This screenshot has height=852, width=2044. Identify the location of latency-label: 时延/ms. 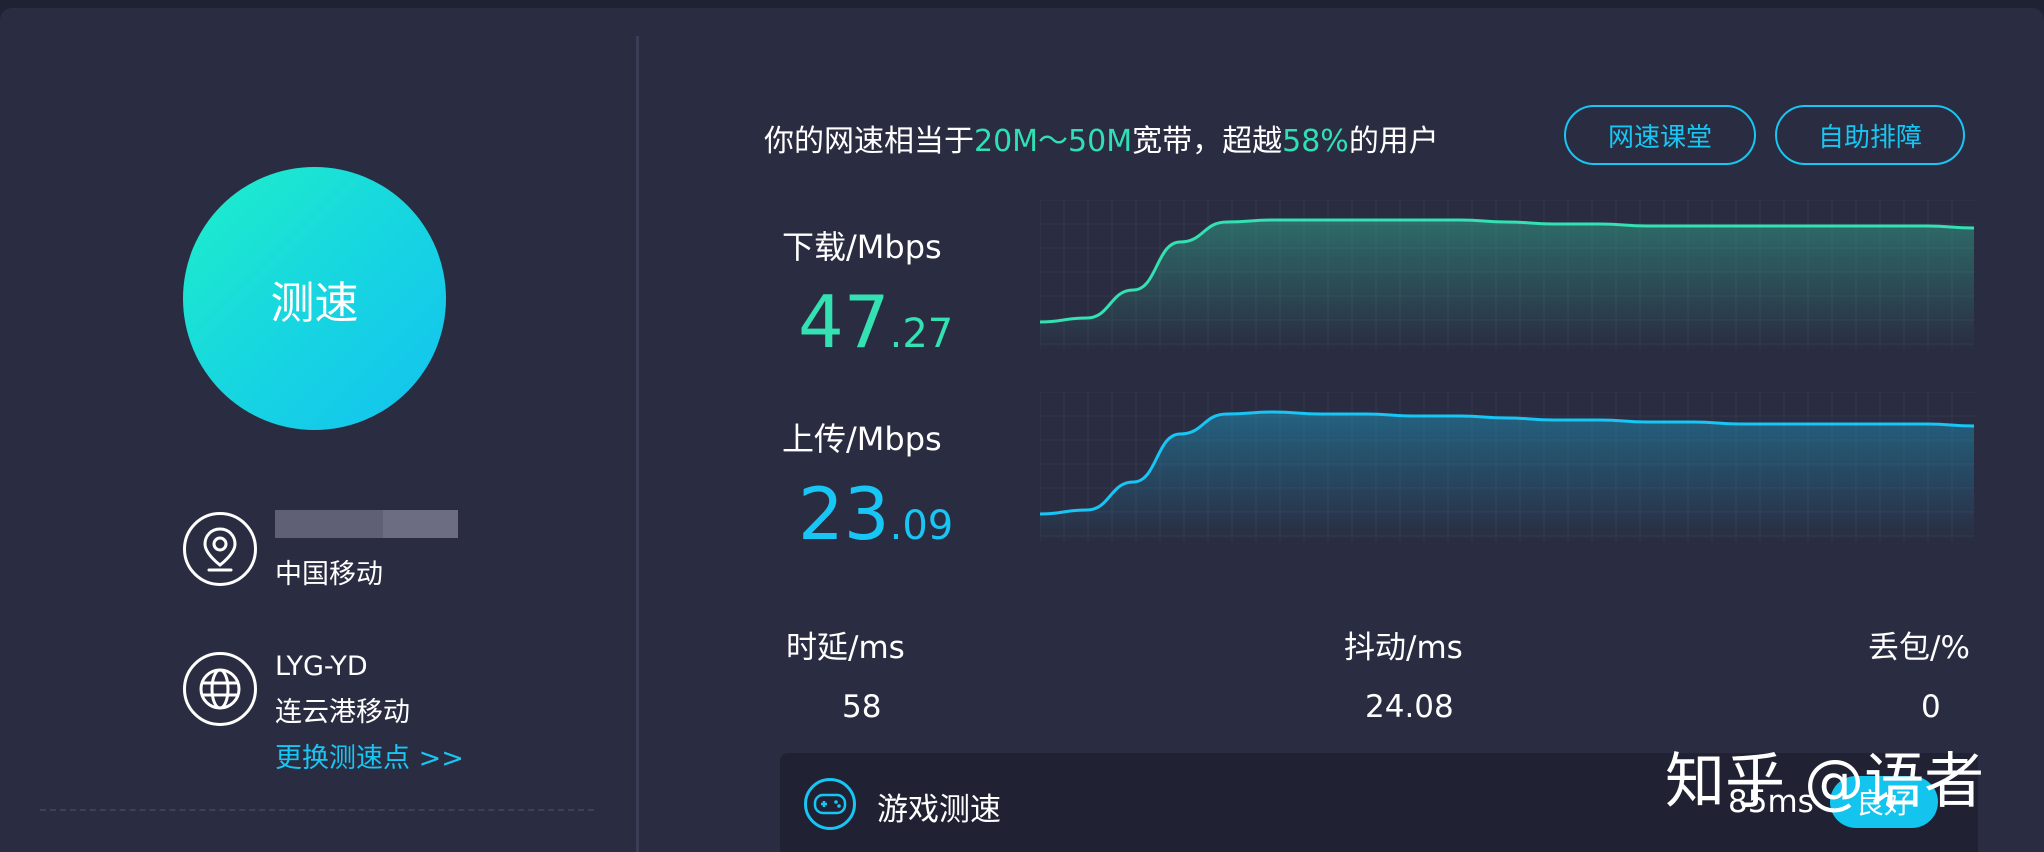
(845, 648).